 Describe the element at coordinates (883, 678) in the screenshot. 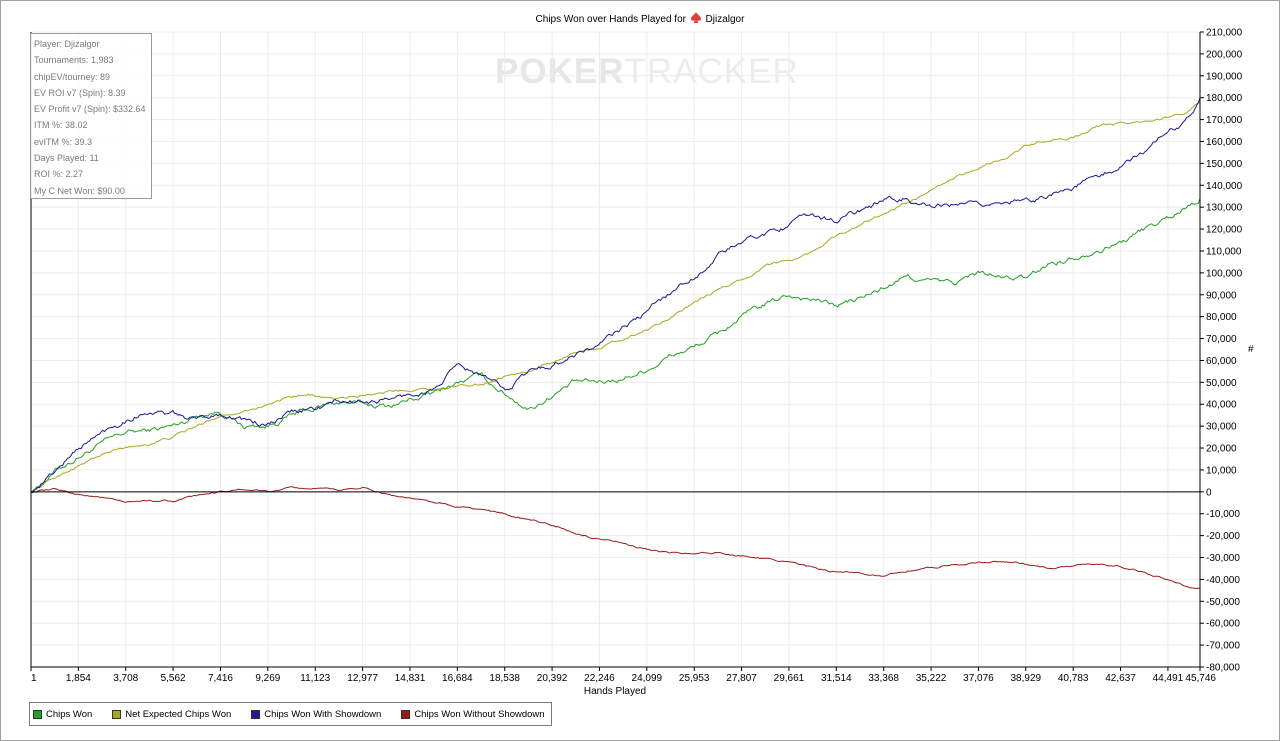

I see `x-tick-label: 33,368` at that location.